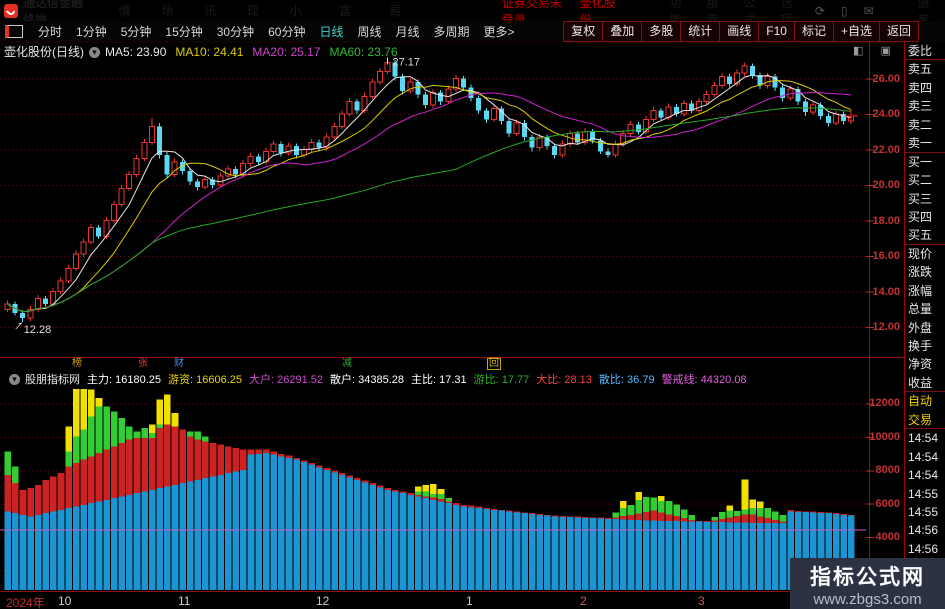 This screenshot has width=945, height=609. Describe the element at coordinates (14, 31) in the screenshot. I see `layout-icon` at that location.